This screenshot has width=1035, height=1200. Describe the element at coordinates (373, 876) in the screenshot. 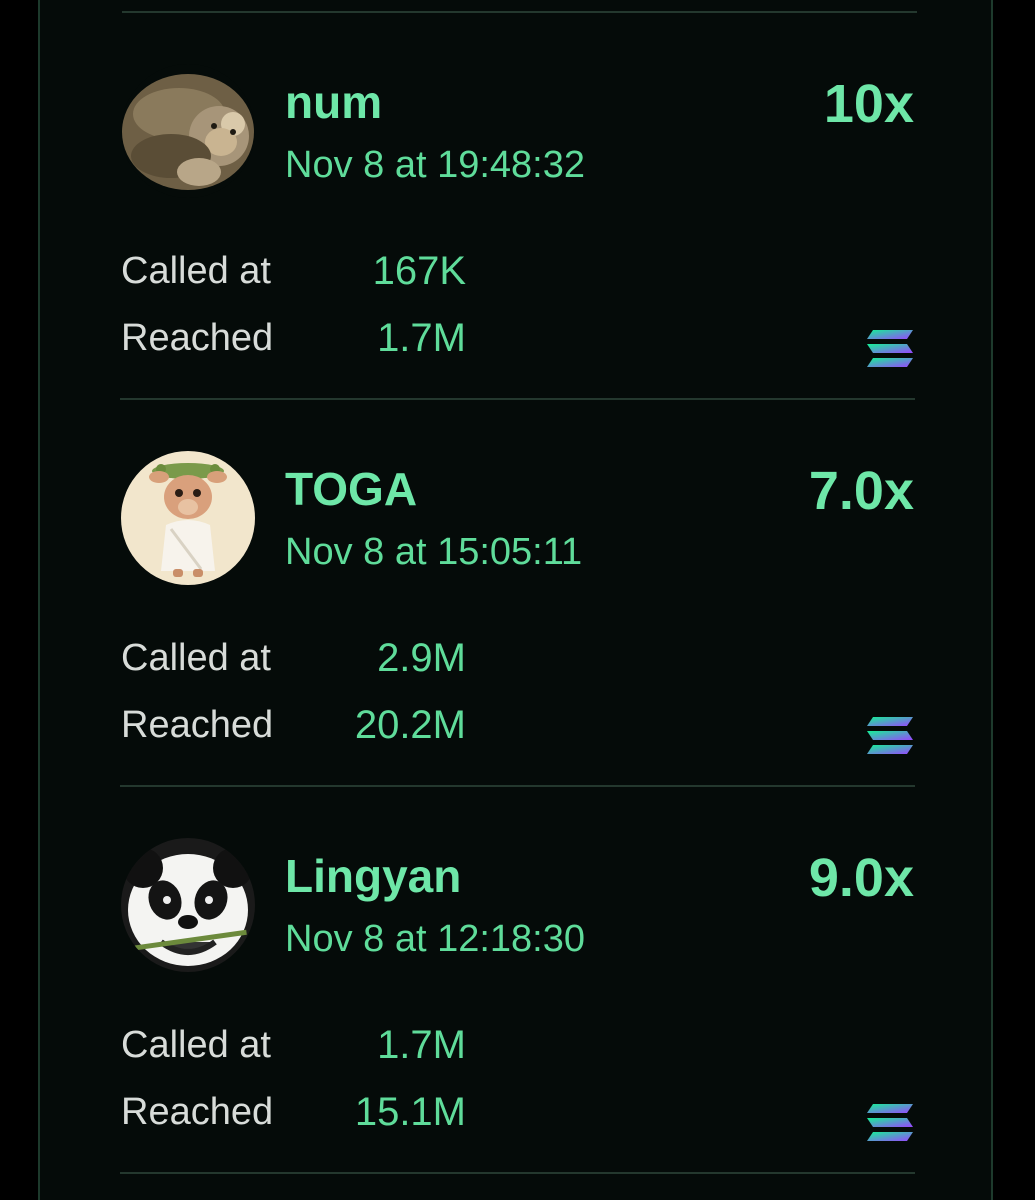

I see `token-name: Lingyan` at that location.